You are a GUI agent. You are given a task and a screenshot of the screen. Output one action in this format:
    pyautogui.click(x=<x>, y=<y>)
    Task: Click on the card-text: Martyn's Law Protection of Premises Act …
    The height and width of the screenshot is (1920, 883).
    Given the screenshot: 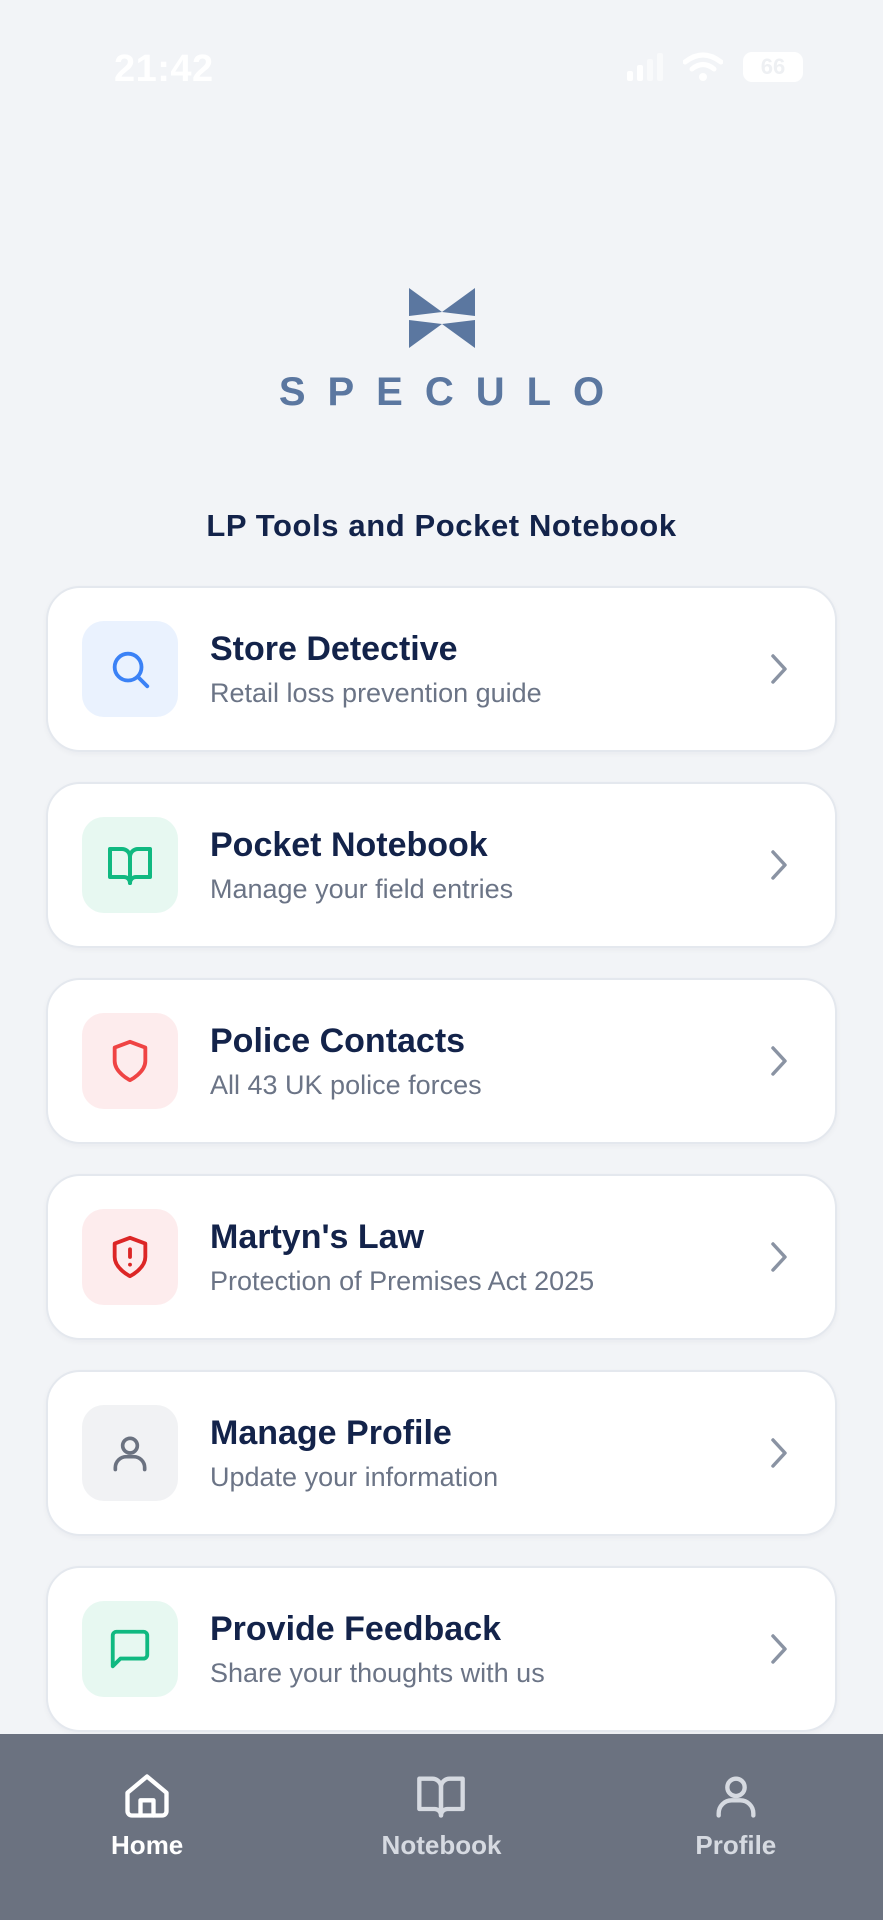 What is the action you would take?
    pyautogui.click(x=402, y=1257)
    